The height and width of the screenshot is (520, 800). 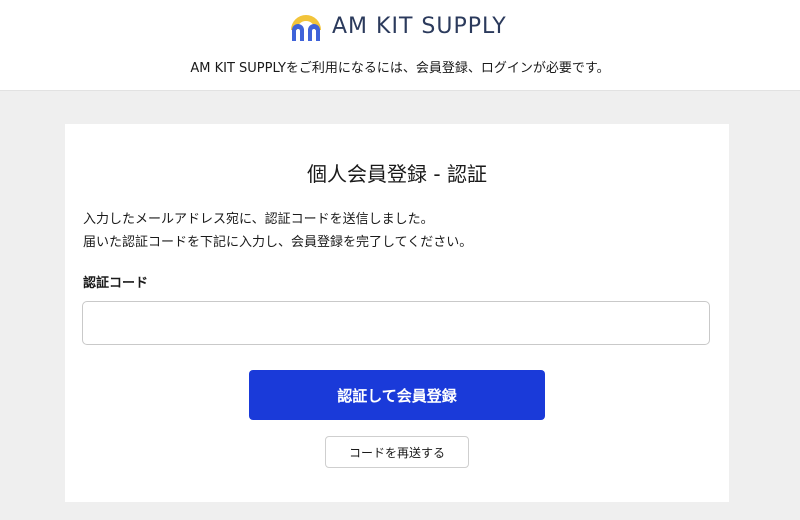 I want to click on logo-text: AM KIT SUPPLY, so click(x=419, y=26).